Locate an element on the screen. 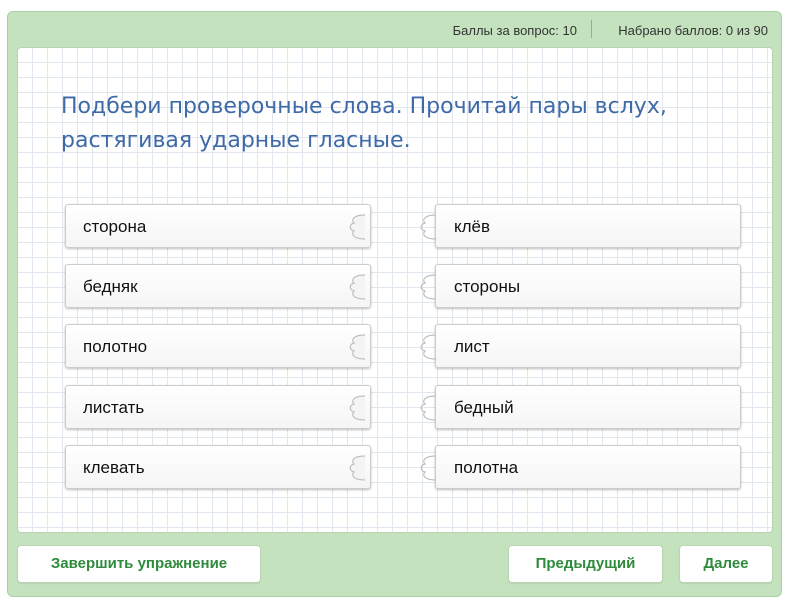 The image size is (789, 602). previous-button: Предыдущий is located at coordinates (585, 564).